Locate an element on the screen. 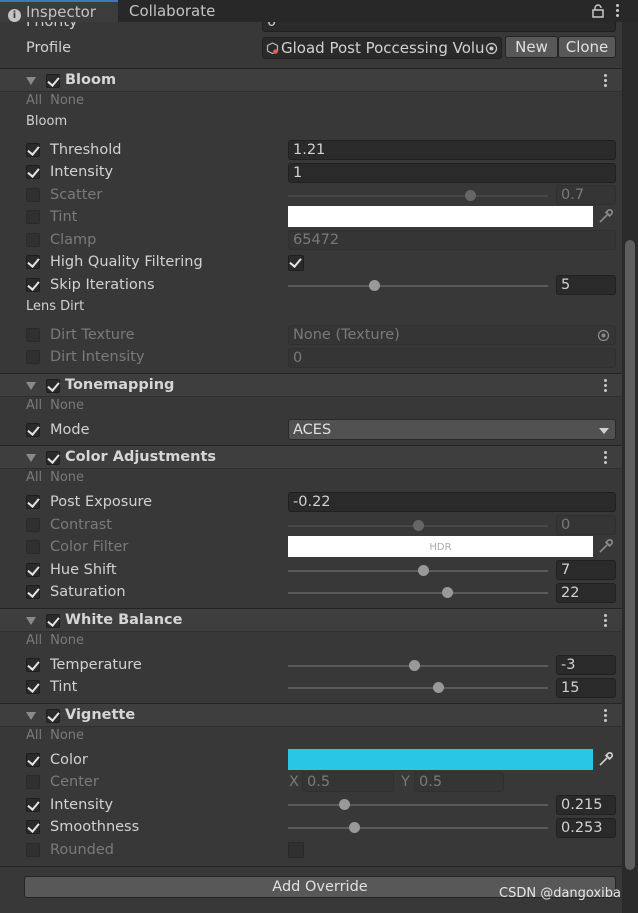 The height and width of the screenshot is (913, 638). bloom-enabled-checkbox is located at coordinates (53, 81).